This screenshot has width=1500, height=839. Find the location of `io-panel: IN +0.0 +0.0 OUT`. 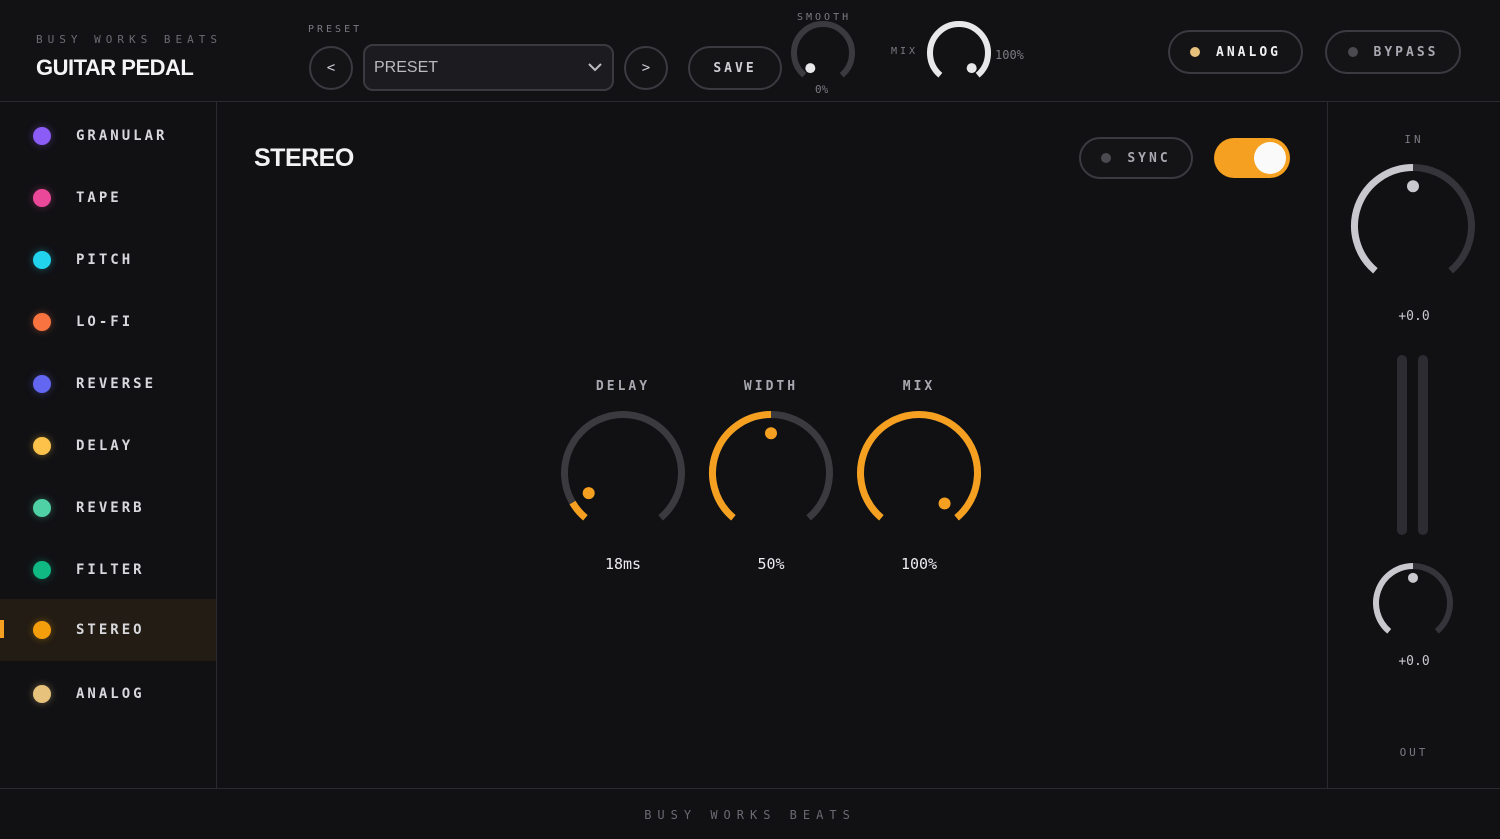

io-panel: IN +0.0 +0.0 OUT is located at coordinates (1413, 445).